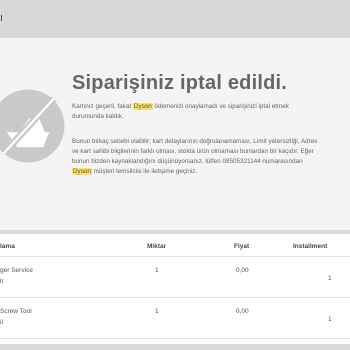 The width and height of the screenshot is (350, 350). I want to click on cancelled-cart-icon, so click(32, 126).